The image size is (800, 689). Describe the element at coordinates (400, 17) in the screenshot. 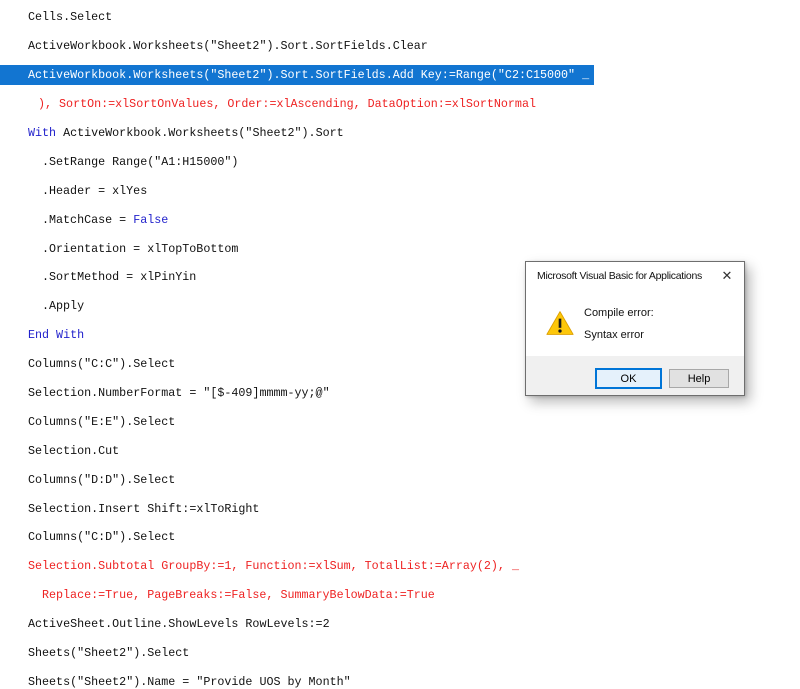

I see `code-line: Cells.Select` at that location.